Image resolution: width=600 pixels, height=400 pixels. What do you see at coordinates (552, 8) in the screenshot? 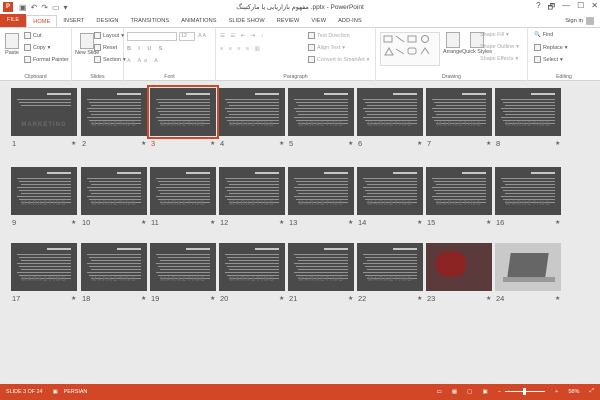
I see `ribbon-display-icon: 🗗` at bounding box center [552, 8].